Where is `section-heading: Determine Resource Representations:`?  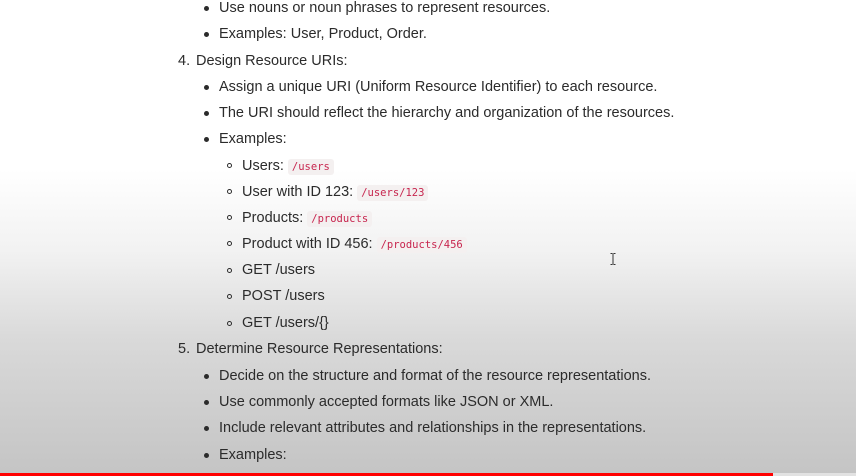
section-heading: Determine Resource Representations: is located at coordinates (319, 349).